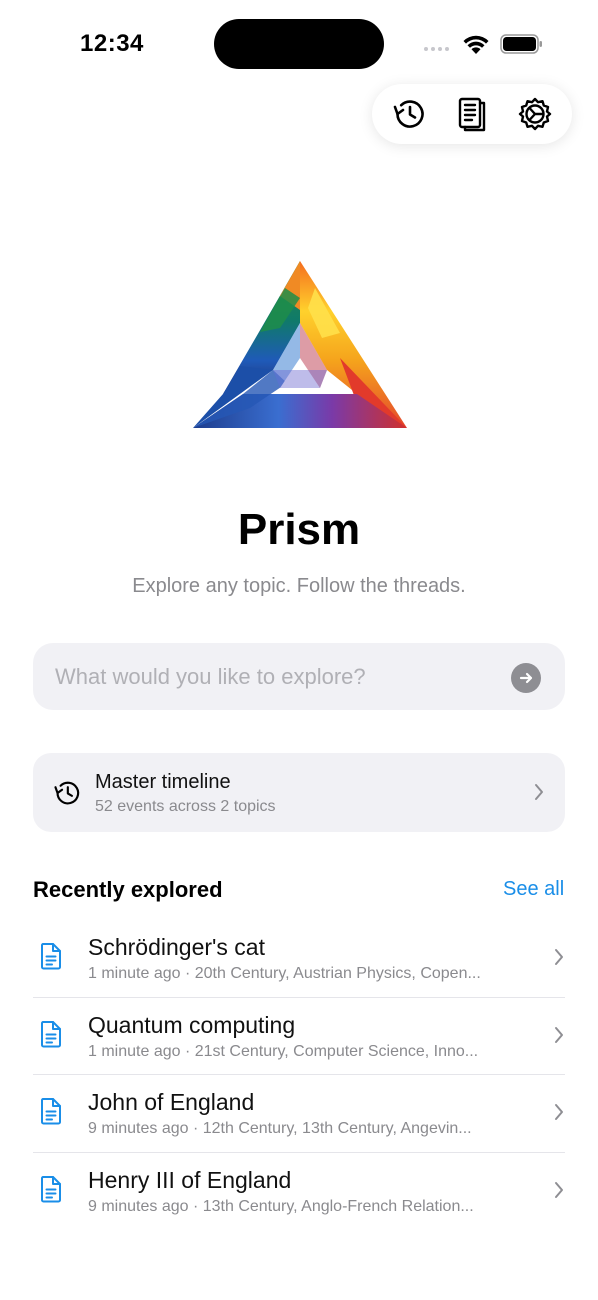 The height and width of the screenshot is (1300, 598). Describe the element at coordinates (275, 676) in the screenshot. I see `search-input` at that location.